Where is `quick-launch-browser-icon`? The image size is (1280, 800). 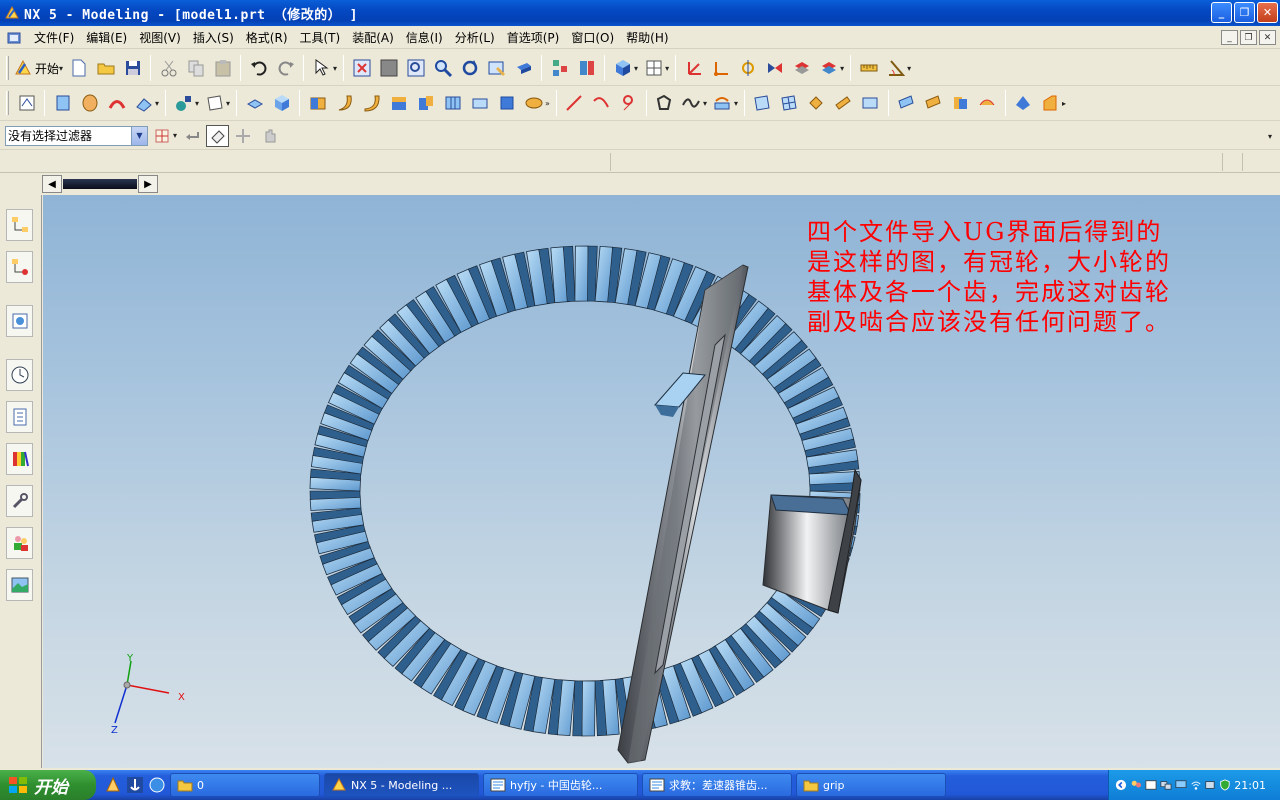 quick-launch-browser-icon is located at coordinates (157, 785).